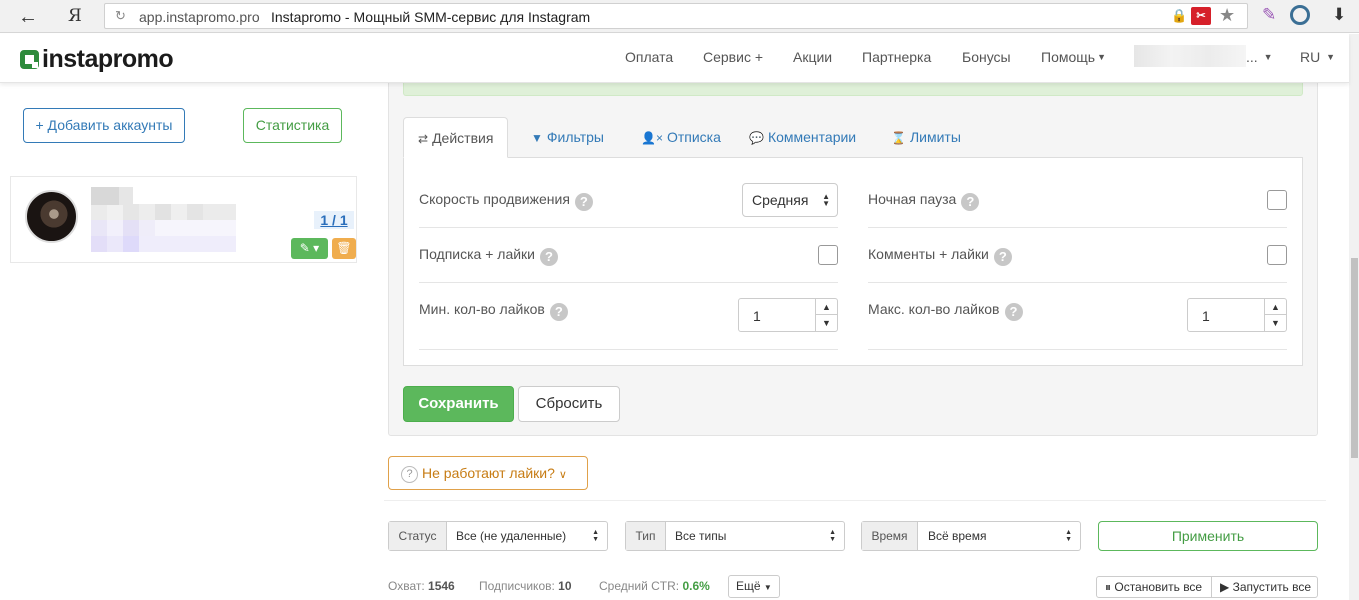  What do you see at coordinates (334, 220) in the screenshot?
I see `account-counter: 1 / 1` at bounding box center [334, 220].